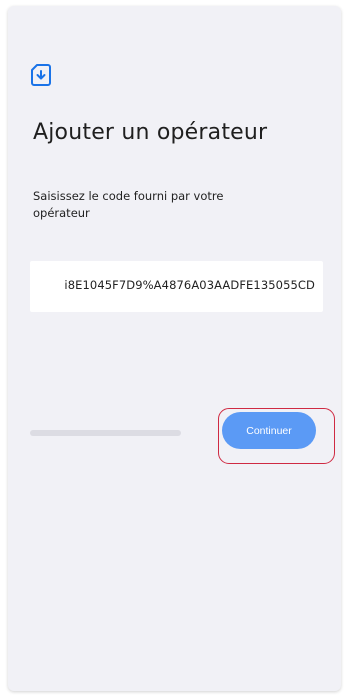 This screenshot has width=349, height=699. What do you see at coordinates (105, 433) in the screenshot?
I see `progress-bar` at bounding box center [105, 433].